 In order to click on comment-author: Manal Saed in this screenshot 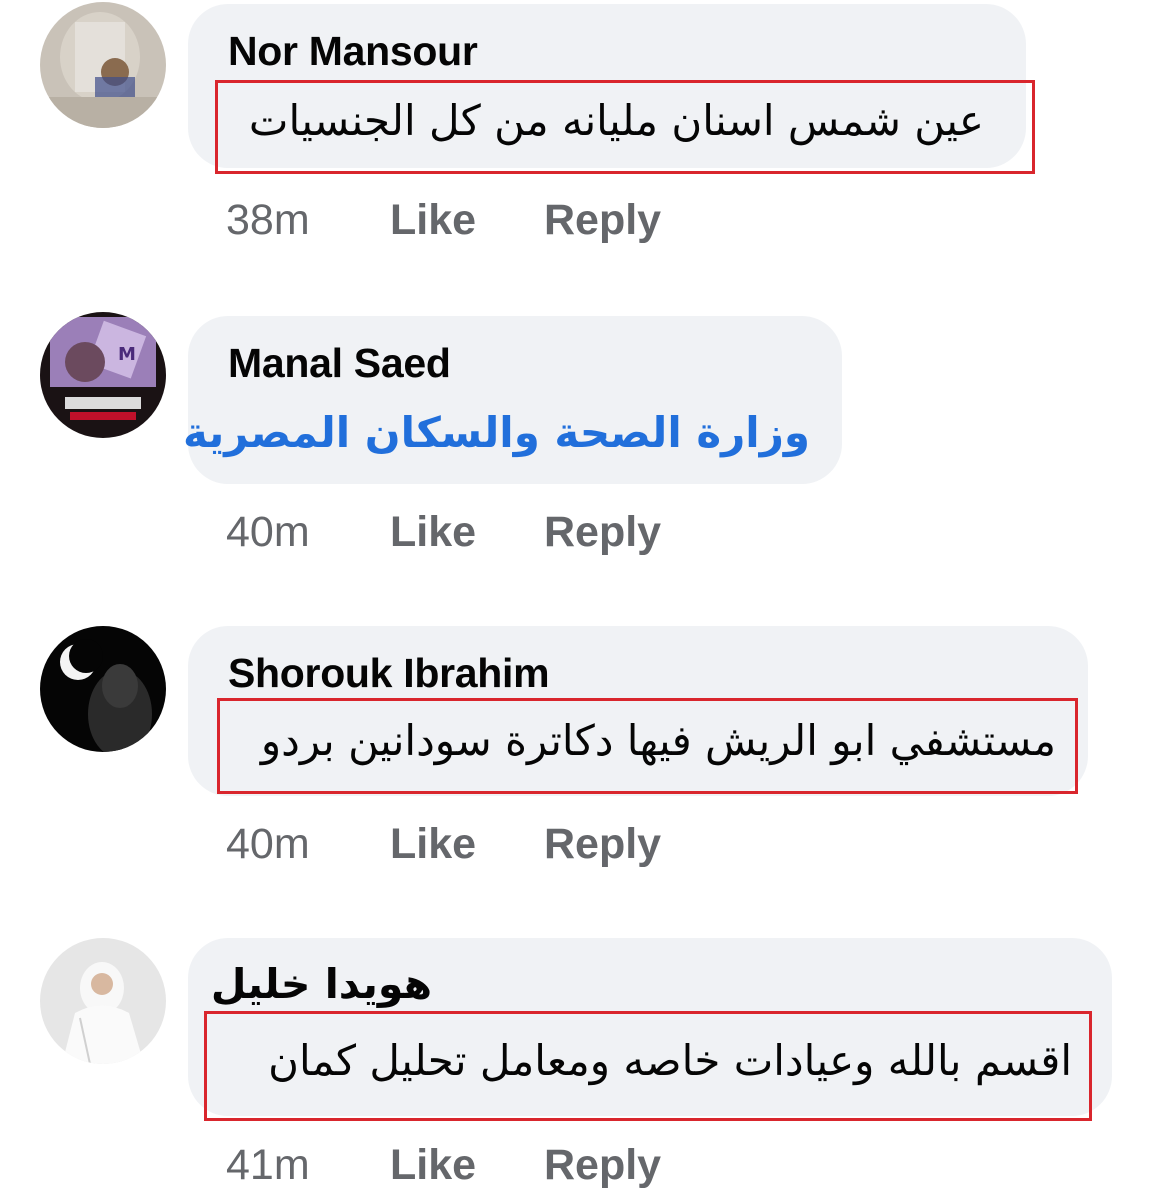, I will do `click(339, 363)`.